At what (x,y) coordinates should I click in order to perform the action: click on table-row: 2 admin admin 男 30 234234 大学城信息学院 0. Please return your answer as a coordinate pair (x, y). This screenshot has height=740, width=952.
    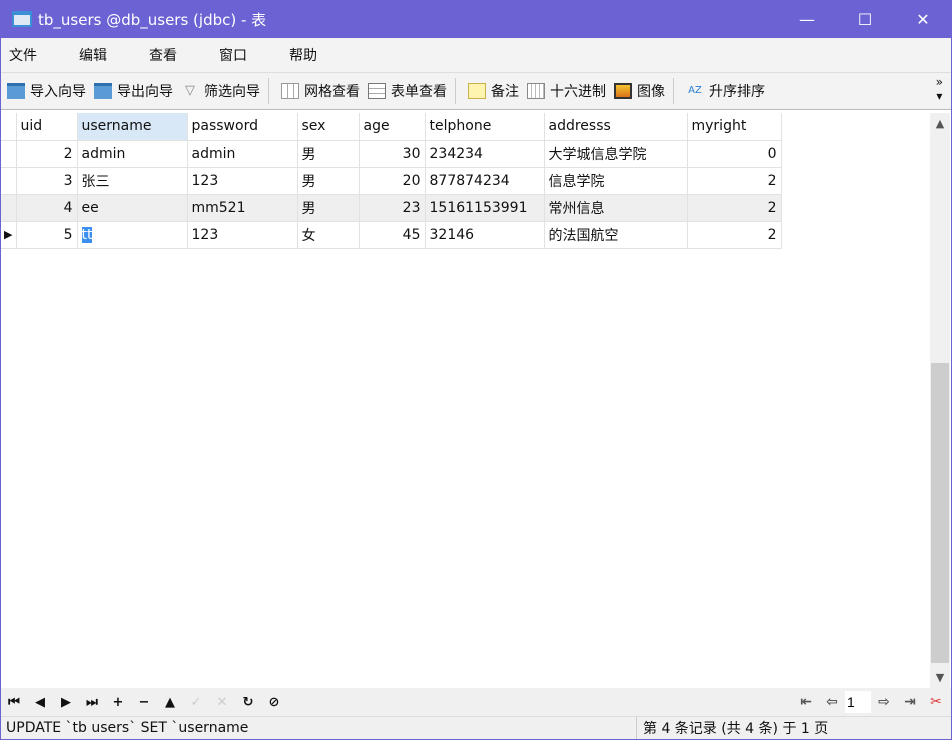
    Looking at the image, I should click on (391, 154).